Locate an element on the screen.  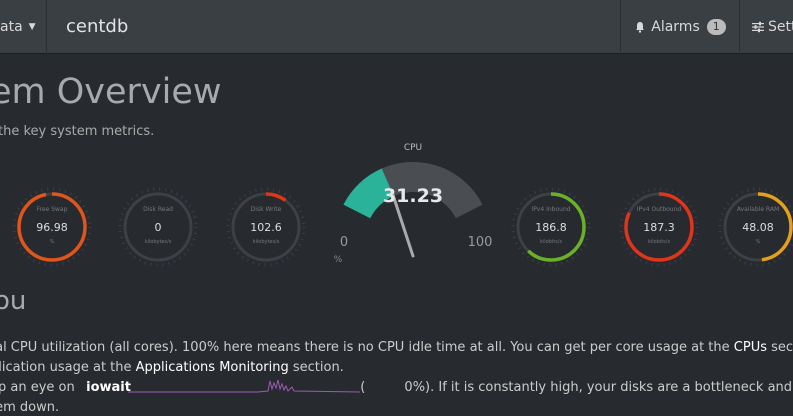
gauge-4: IPv4 Outbound 187.3 kilobits/s is located at coordinates (659, 227).